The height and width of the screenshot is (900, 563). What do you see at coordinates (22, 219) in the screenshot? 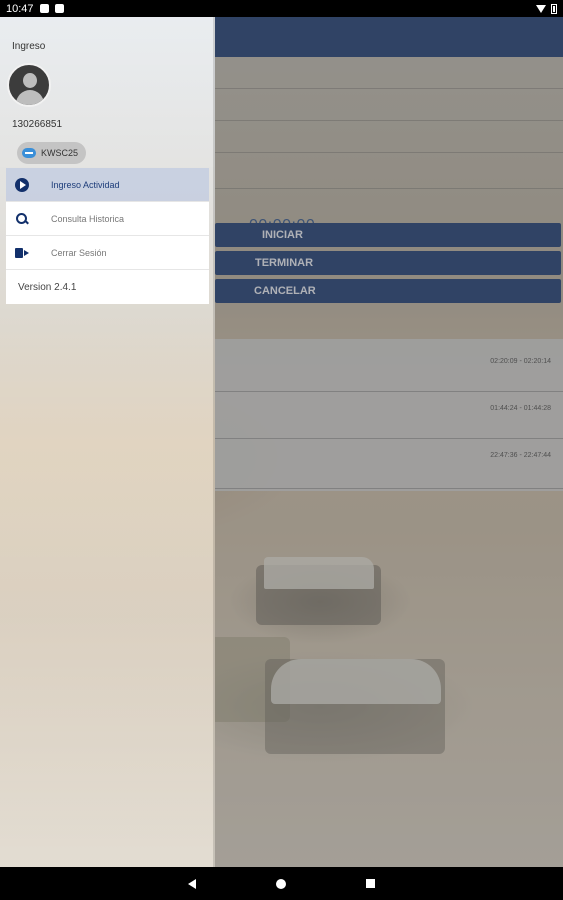
I see `search-icon` at bounding box center [22, 219].